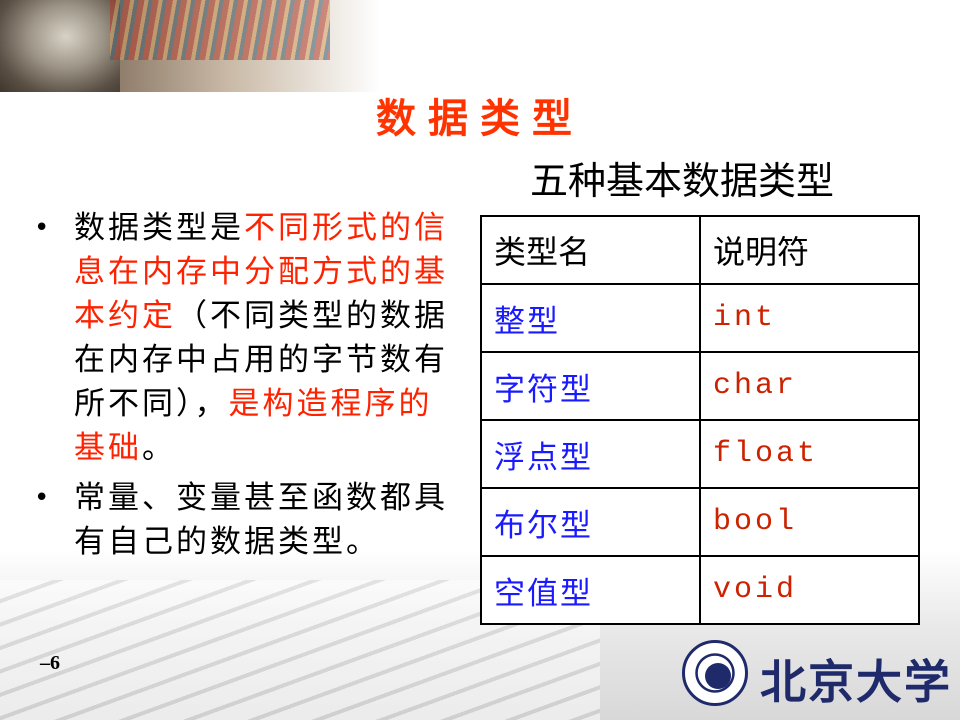  I want to click on seal-center-icon, so click(718, 676).